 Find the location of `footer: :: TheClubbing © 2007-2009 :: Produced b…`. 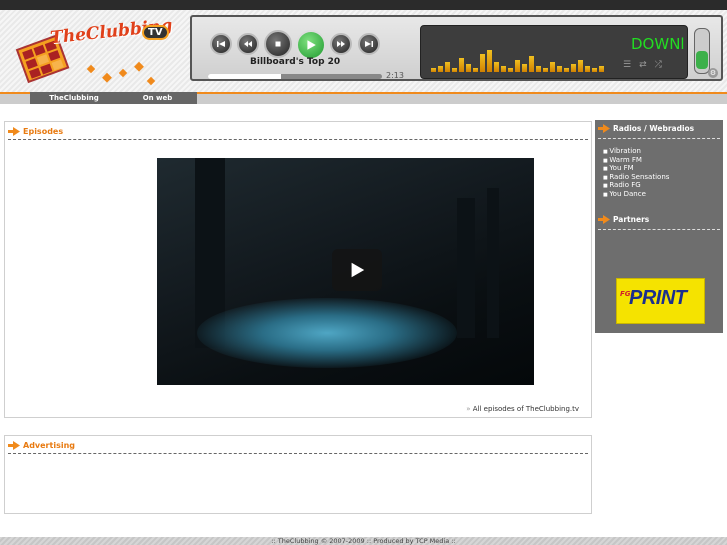

footer: :: TheClubbing © 2007-2009 :: Produced b… is located at coordinates (363, 541).